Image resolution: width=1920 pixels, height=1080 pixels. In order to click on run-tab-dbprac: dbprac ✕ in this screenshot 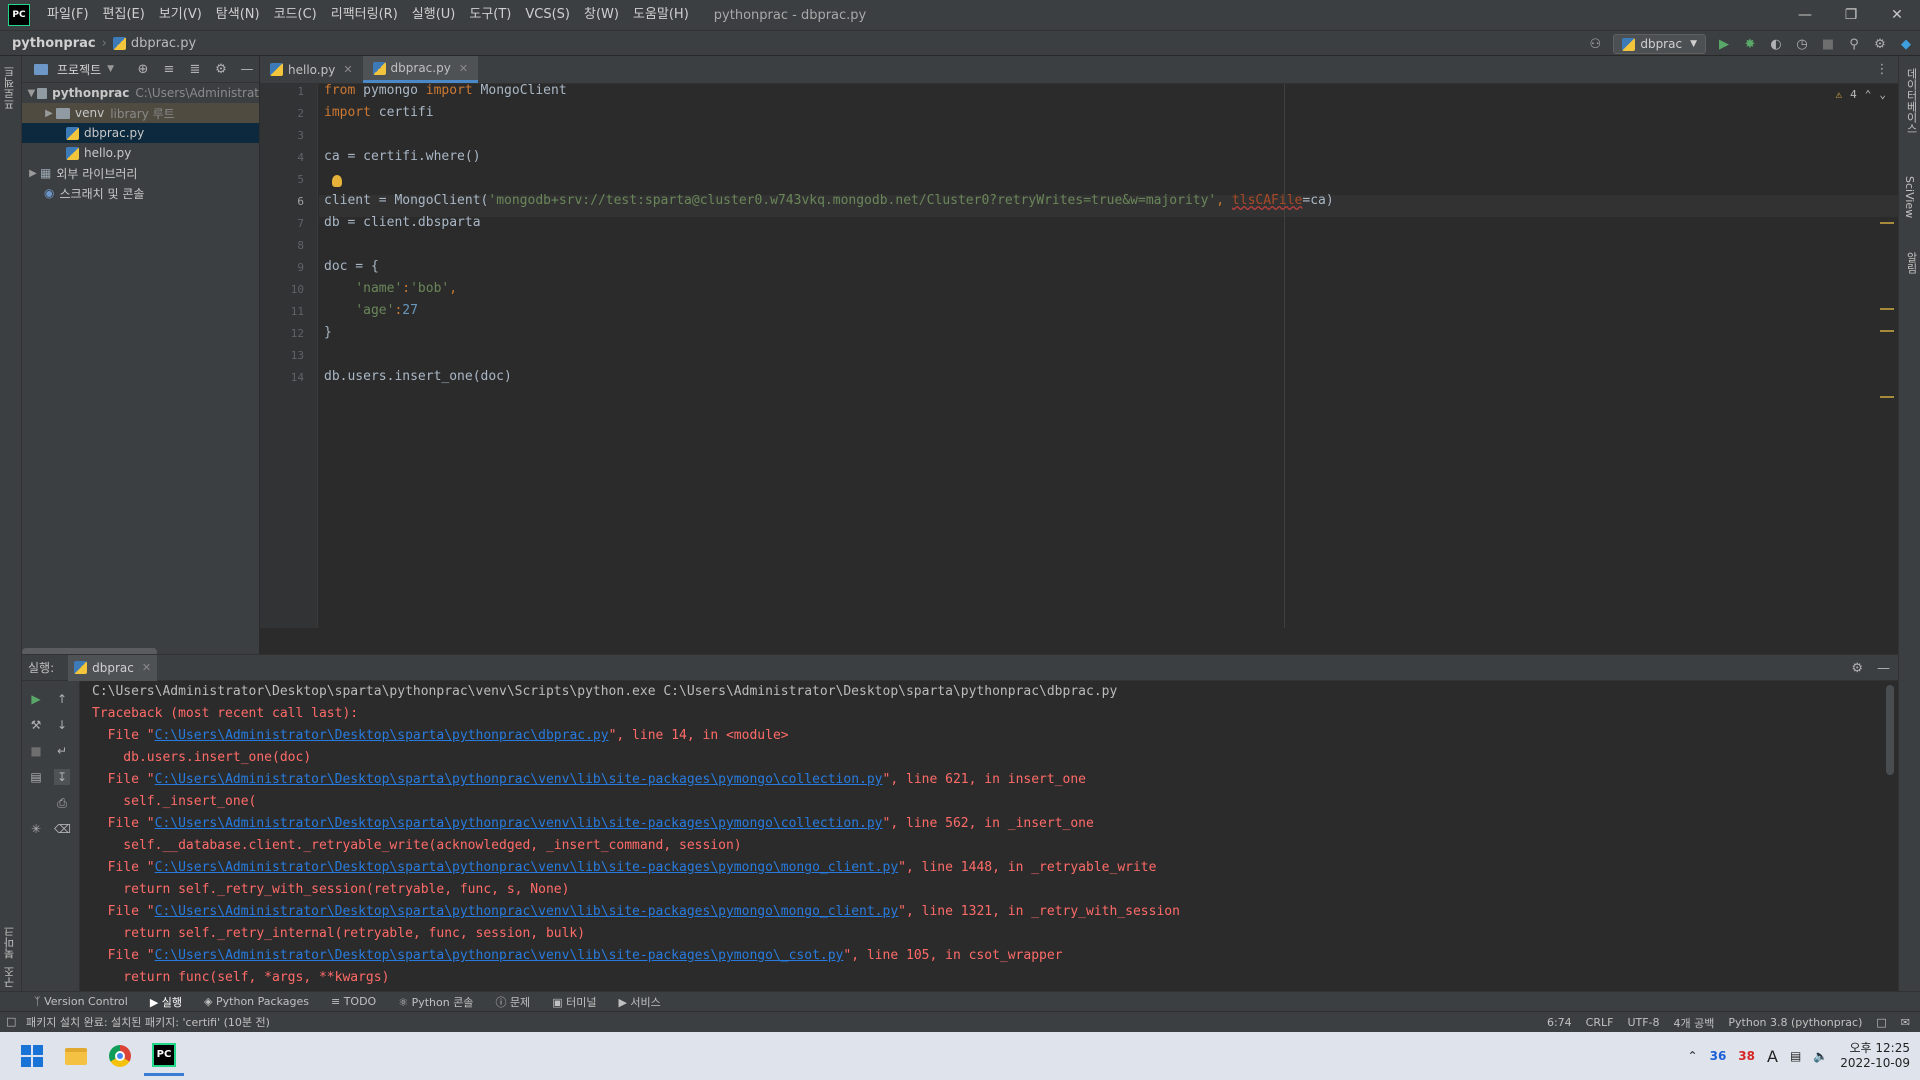, I will do `click(113, 667)`.